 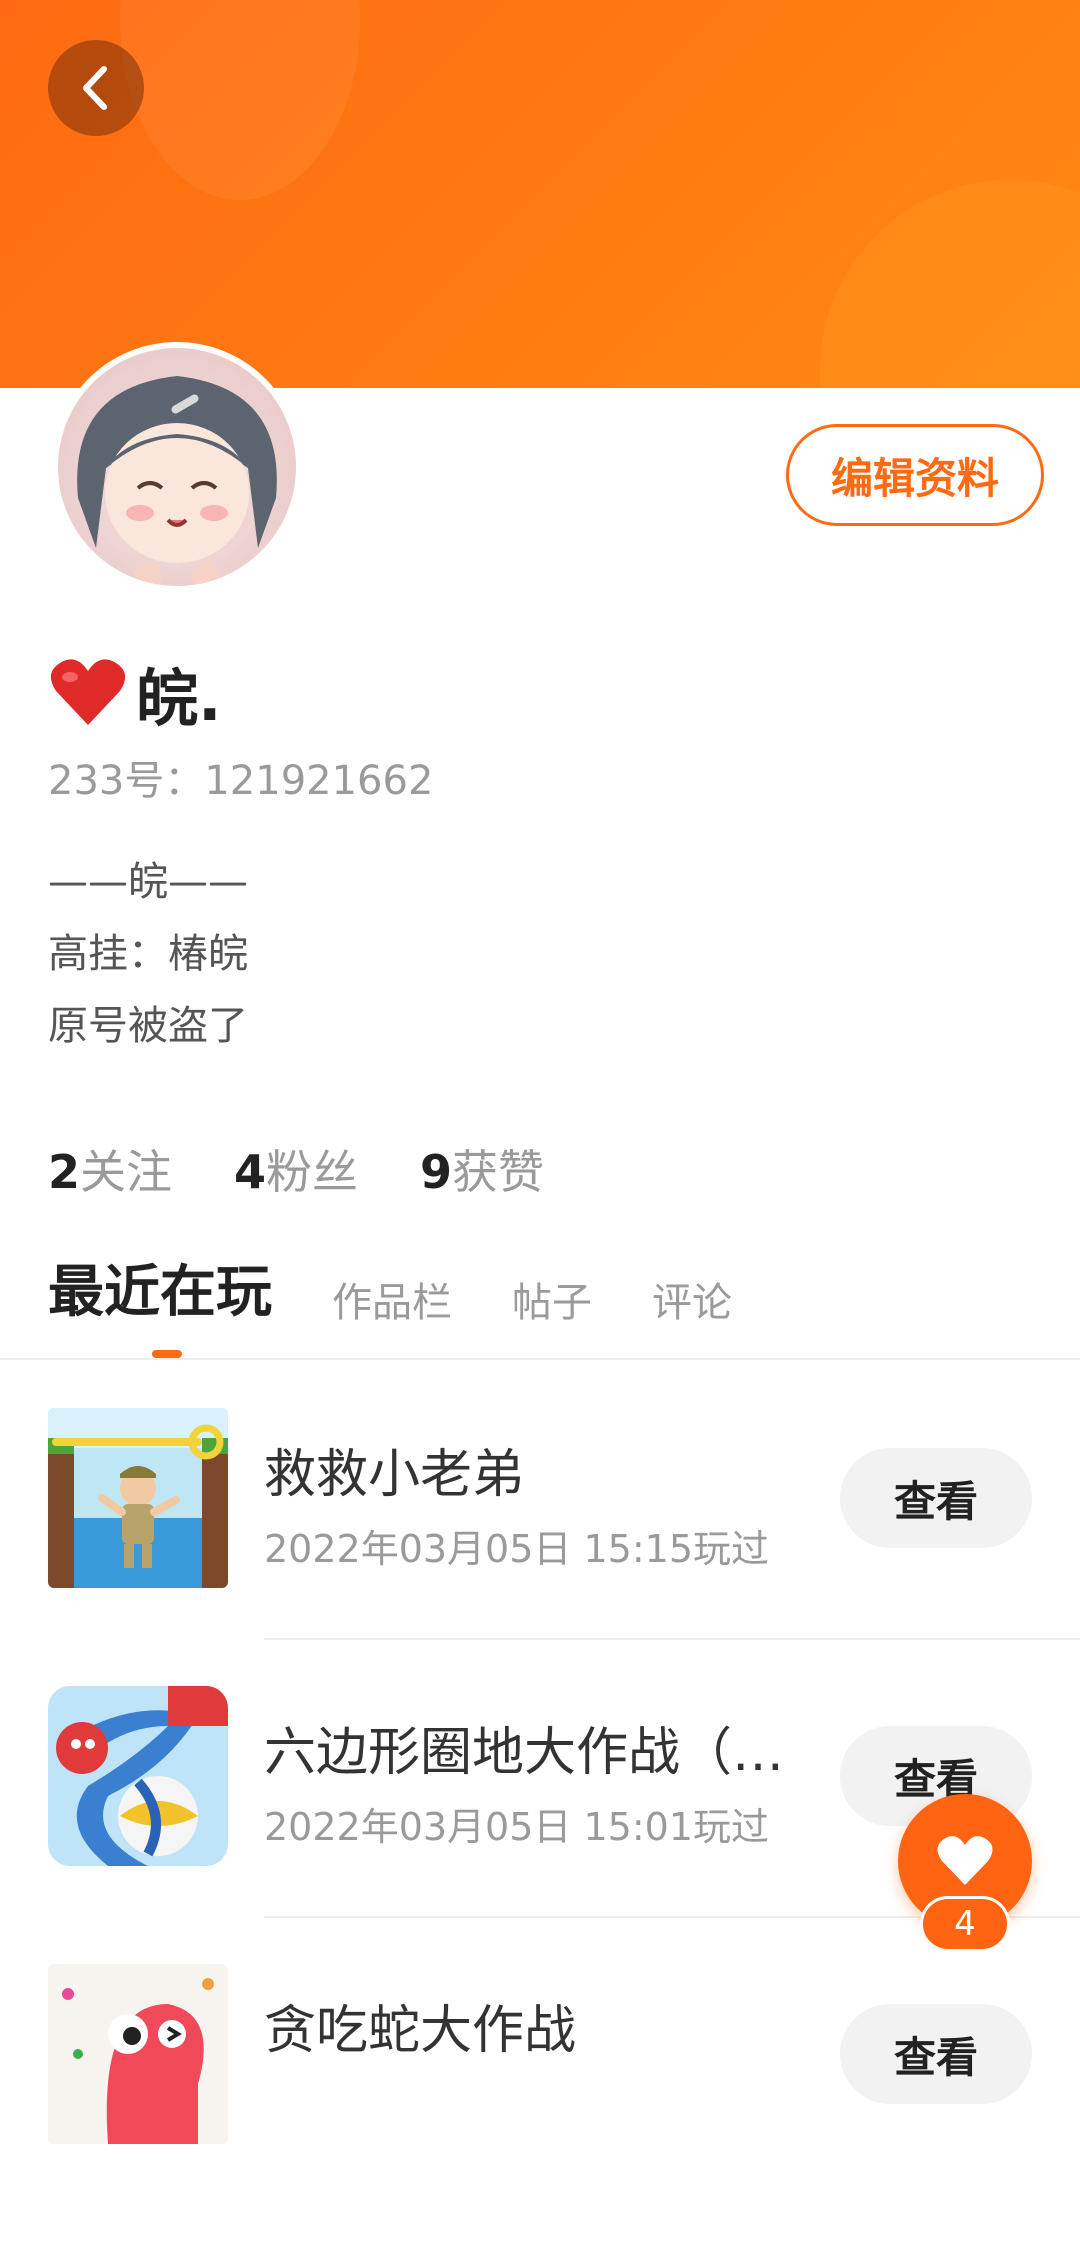 What do you see at coordinates (177, 481) in the screenshot?
I see `avatar-image` at bounding box center [177, 481].